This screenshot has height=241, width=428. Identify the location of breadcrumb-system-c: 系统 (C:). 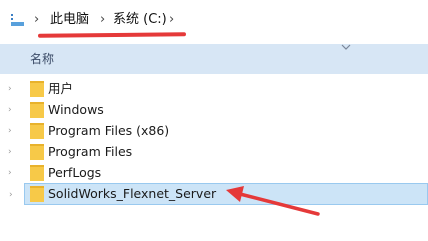
(140, 20).